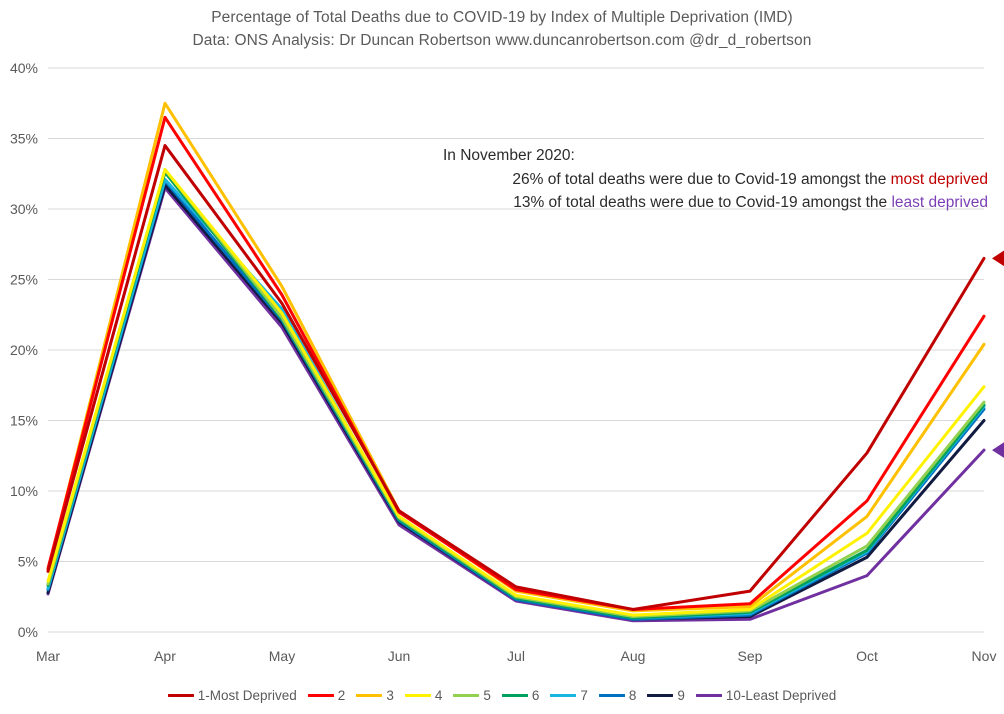  What do you see at coordinates (487, 695) in the screenshot?
I see `legend-item-label: 5` at bounding box center [487, 695].